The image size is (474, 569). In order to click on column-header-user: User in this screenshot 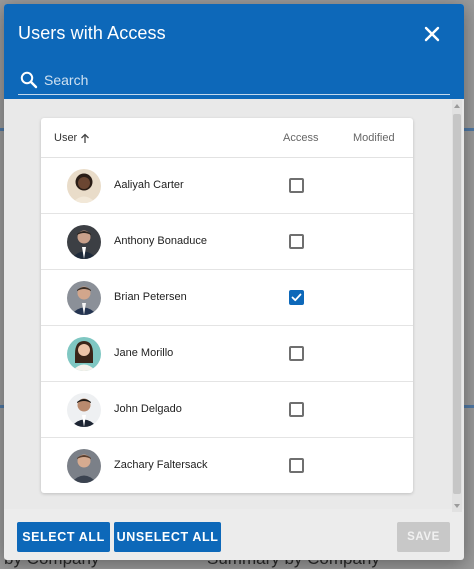, I will do `click(72, 138)`.